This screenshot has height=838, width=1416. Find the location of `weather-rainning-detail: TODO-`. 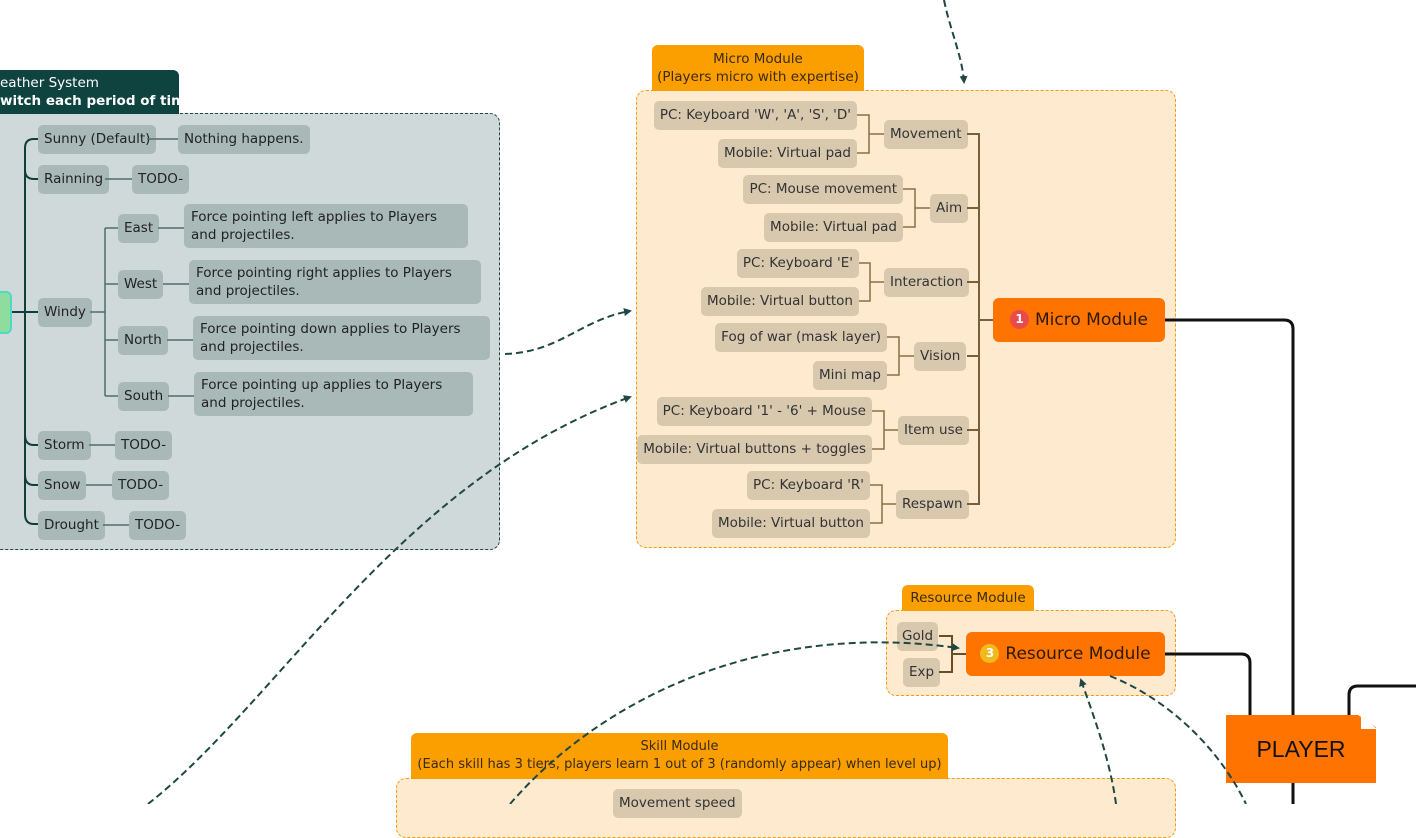

weather-rainning-detail: TODO- is located at coordinates (161, 179).